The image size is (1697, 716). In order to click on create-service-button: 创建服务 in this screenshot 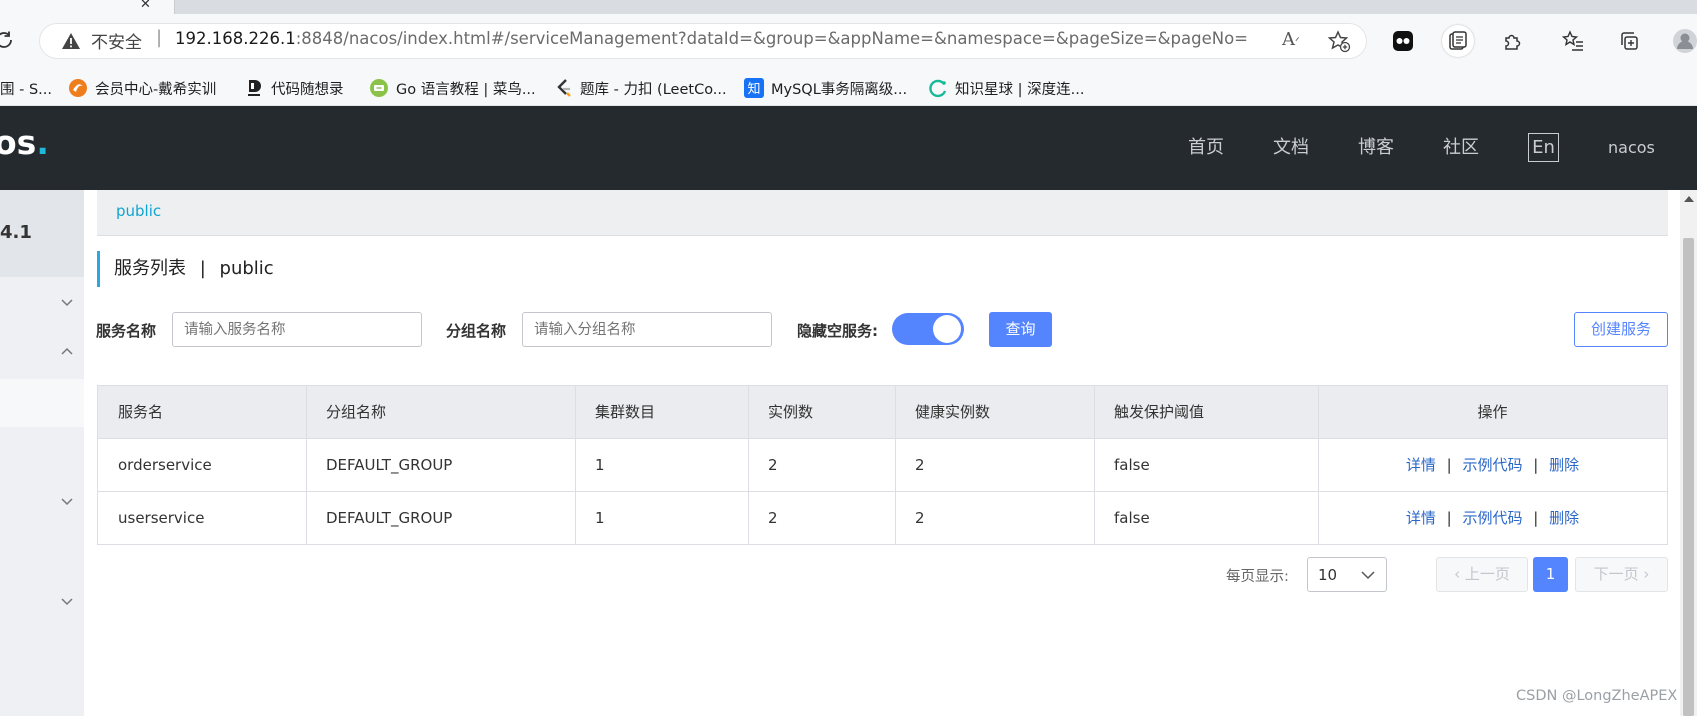, I will do `click(1621, 329)`.